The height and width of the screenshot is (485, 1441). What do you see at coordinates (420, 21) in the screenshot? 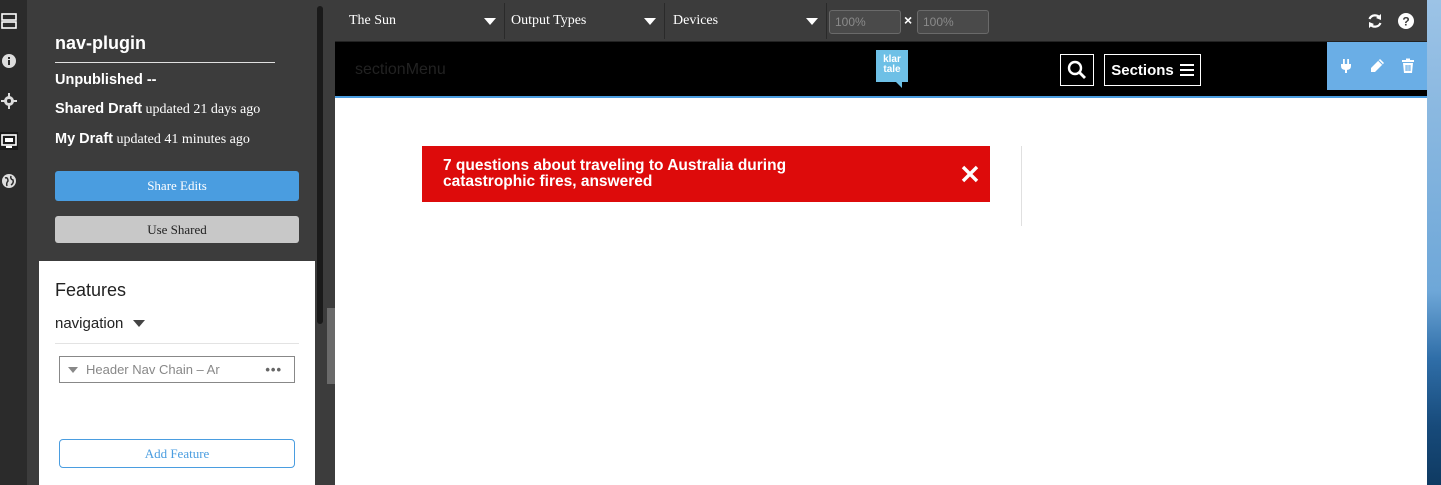
I see `site-select: The Sun` at bounding box center [420, 21].